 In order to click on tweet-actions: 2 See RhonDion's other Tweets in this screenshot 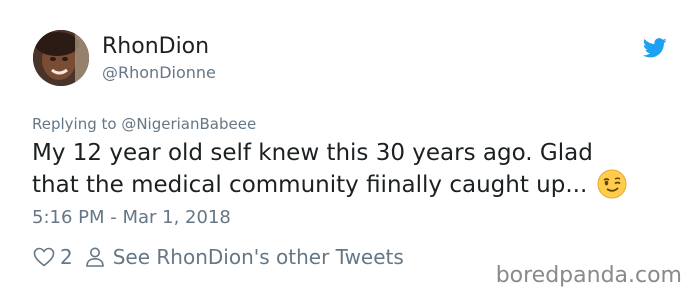, I will do `click(218, 257)`.